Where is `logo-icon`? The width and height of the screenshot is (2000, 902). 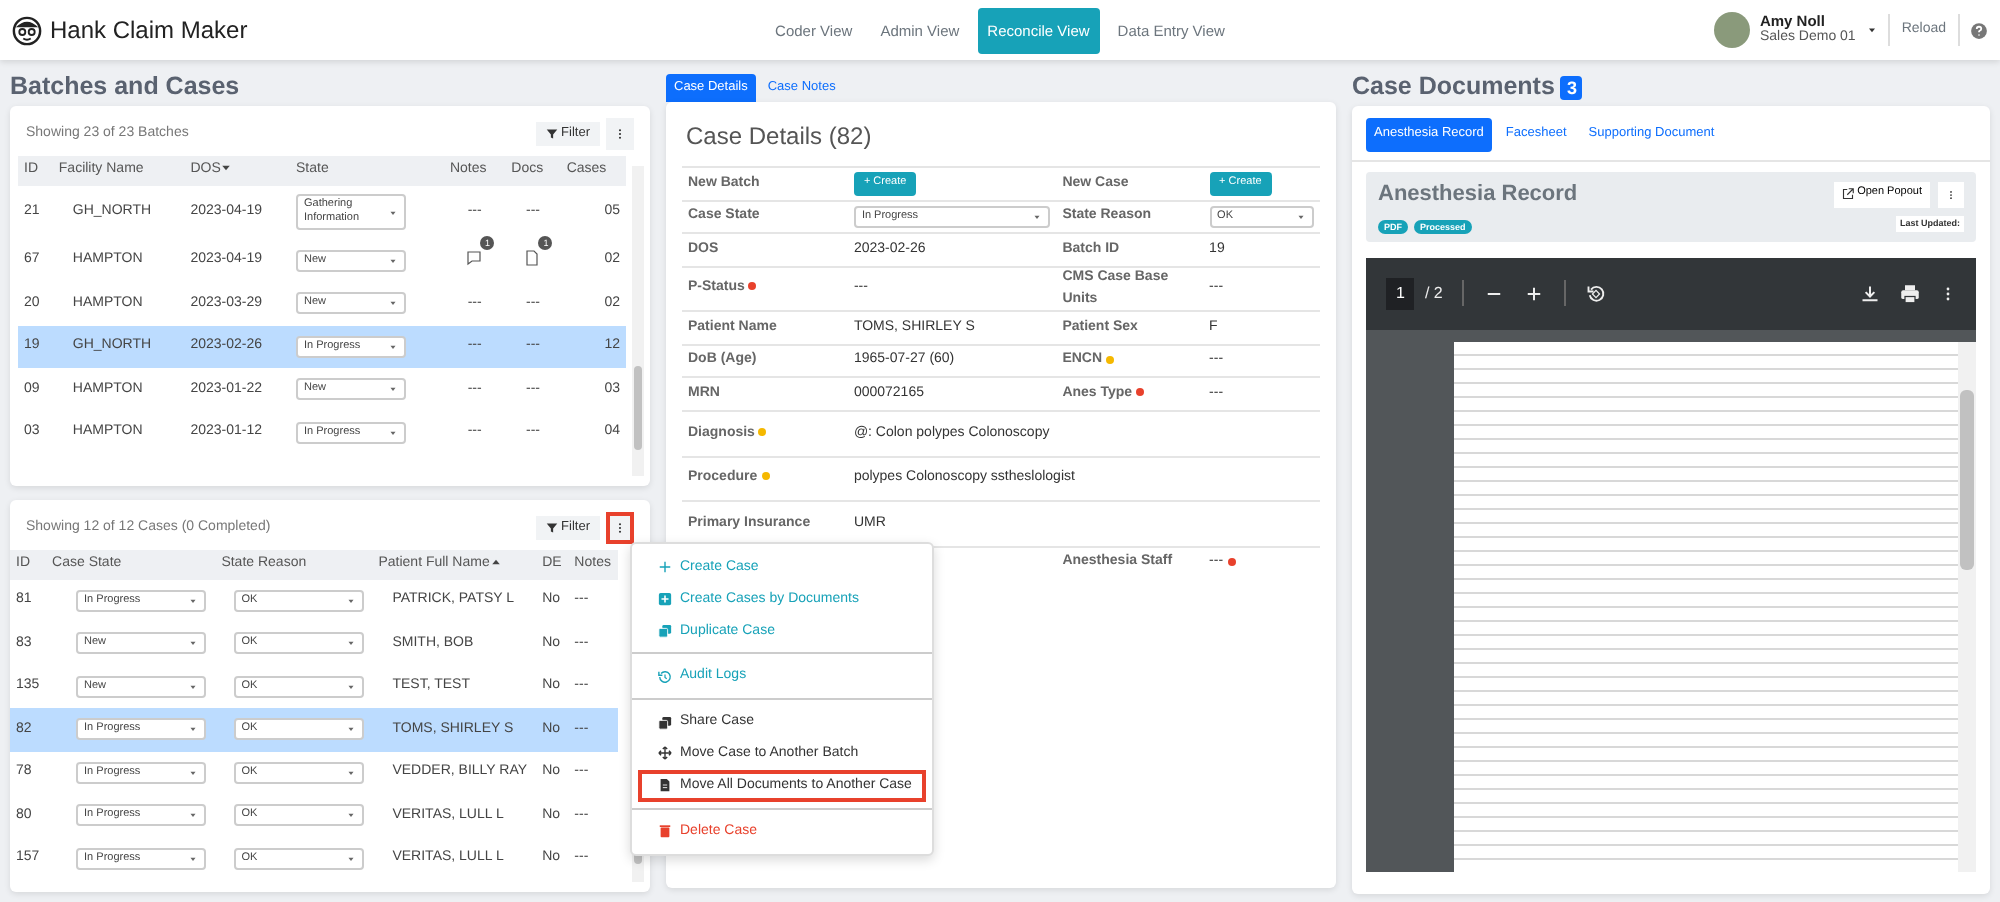
logo-icon is located at coordinates (27, 30).